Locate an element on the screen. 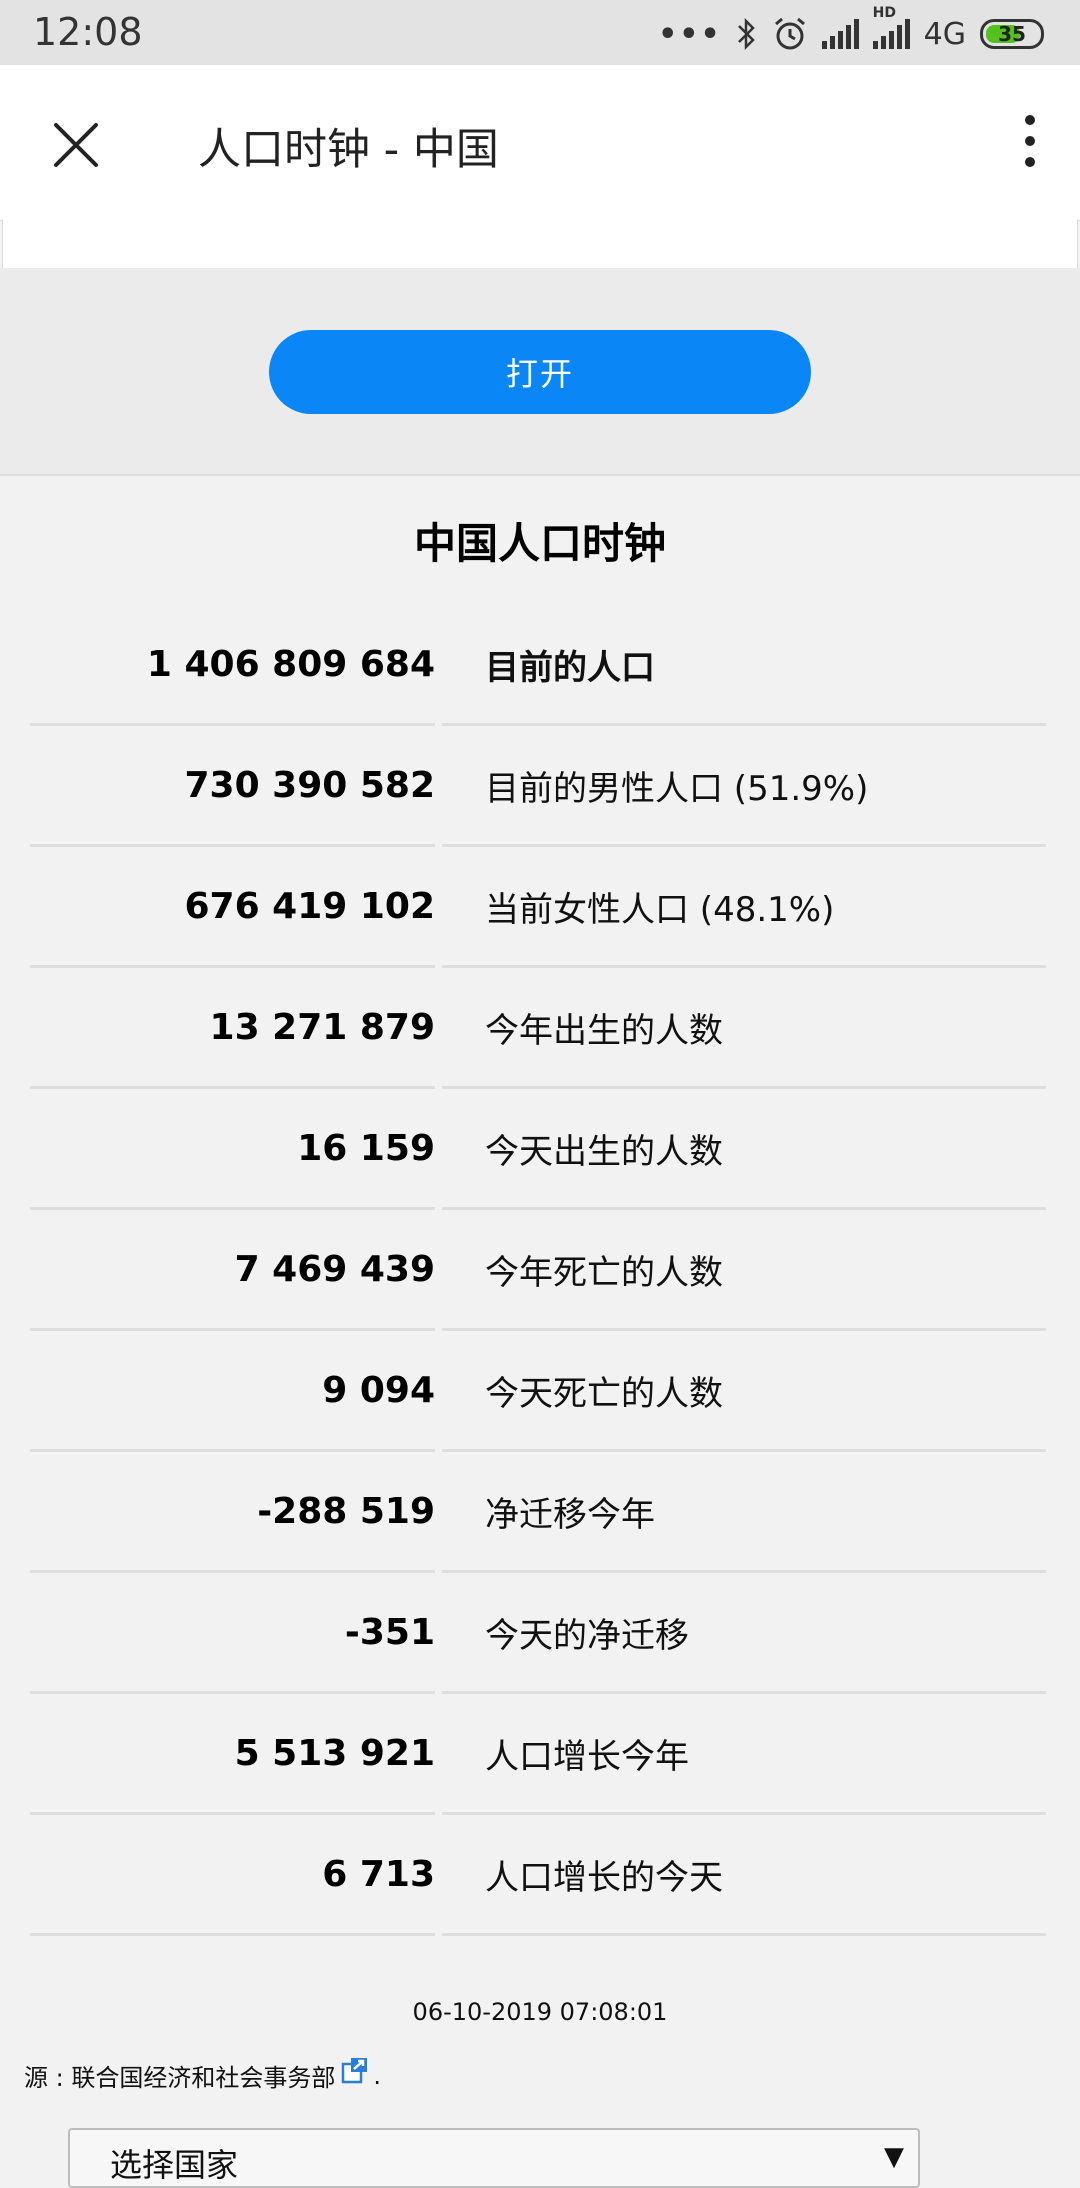 The width and height of the screenshot is (1080, 2188). table-row: 5 513 921 人口增长今年 is located at coordinates (538, 1754).